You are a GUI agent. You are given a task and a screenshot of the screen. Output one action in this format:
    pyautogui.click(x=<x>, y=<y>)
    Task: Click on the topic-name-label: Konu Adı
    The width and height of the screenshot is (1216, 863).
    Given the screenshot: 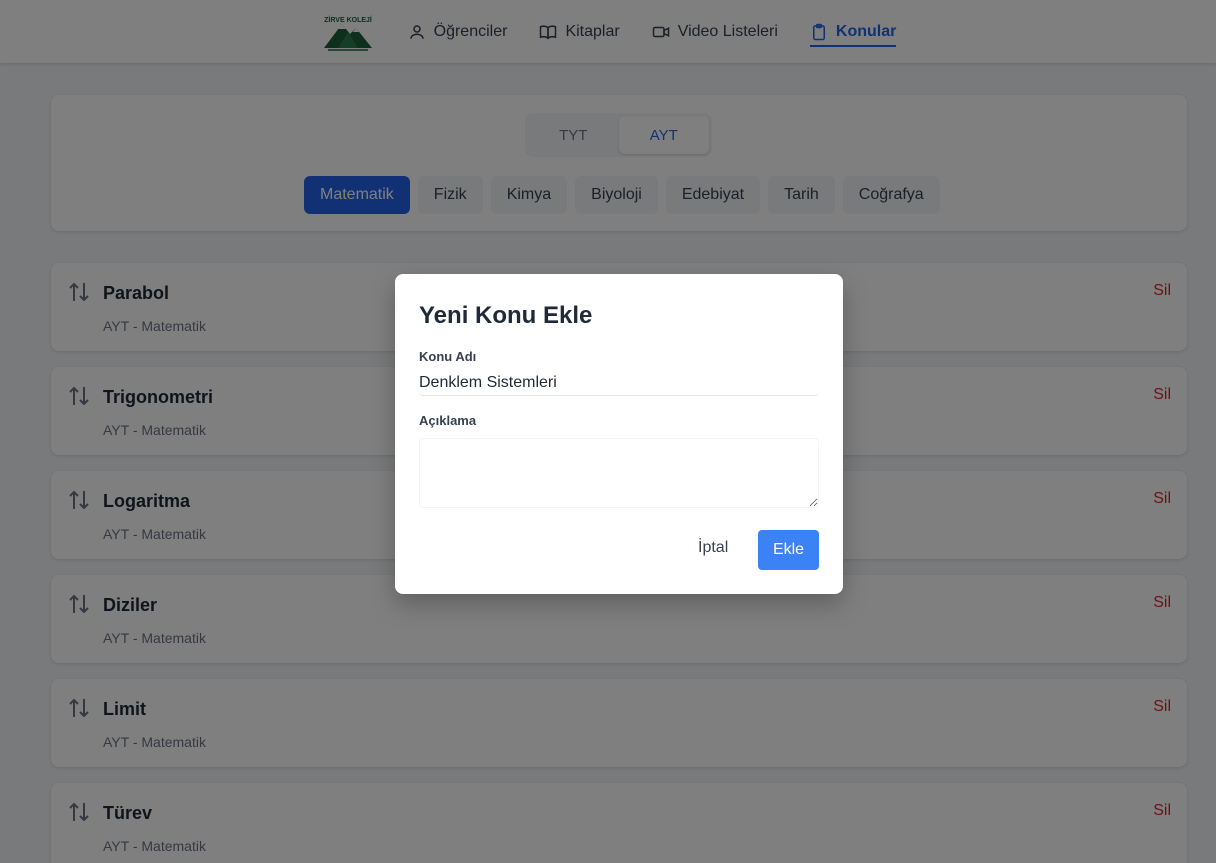 What is the action you would take?
    pyautogui.click(x=448, y=356)
    